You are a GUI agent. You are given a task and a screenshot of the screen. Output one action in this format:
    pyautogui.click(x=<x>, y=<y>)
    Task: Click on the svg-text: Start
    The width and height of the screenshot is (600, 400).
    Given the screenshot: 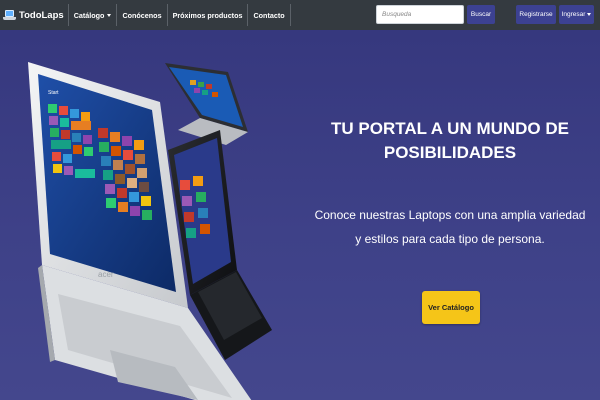 What is the action you would take?
    pyautogui.click(x=53, y=93)
    